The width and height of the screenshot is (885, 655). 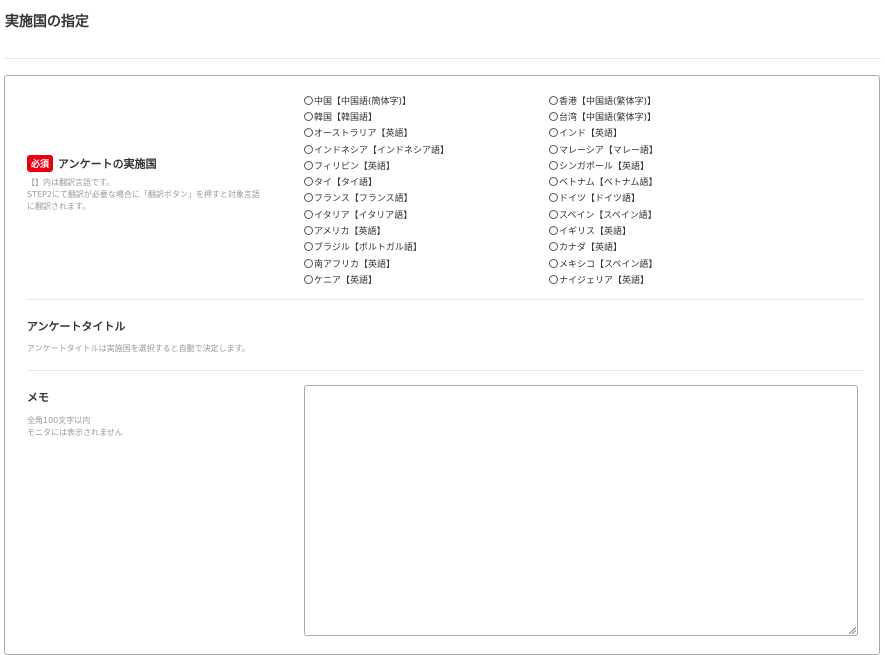 What do you see at coordinates (75, 432) in the screenshot?
I see `memo-help-line: モニタには表示されません` at bounding box center [75, 432].